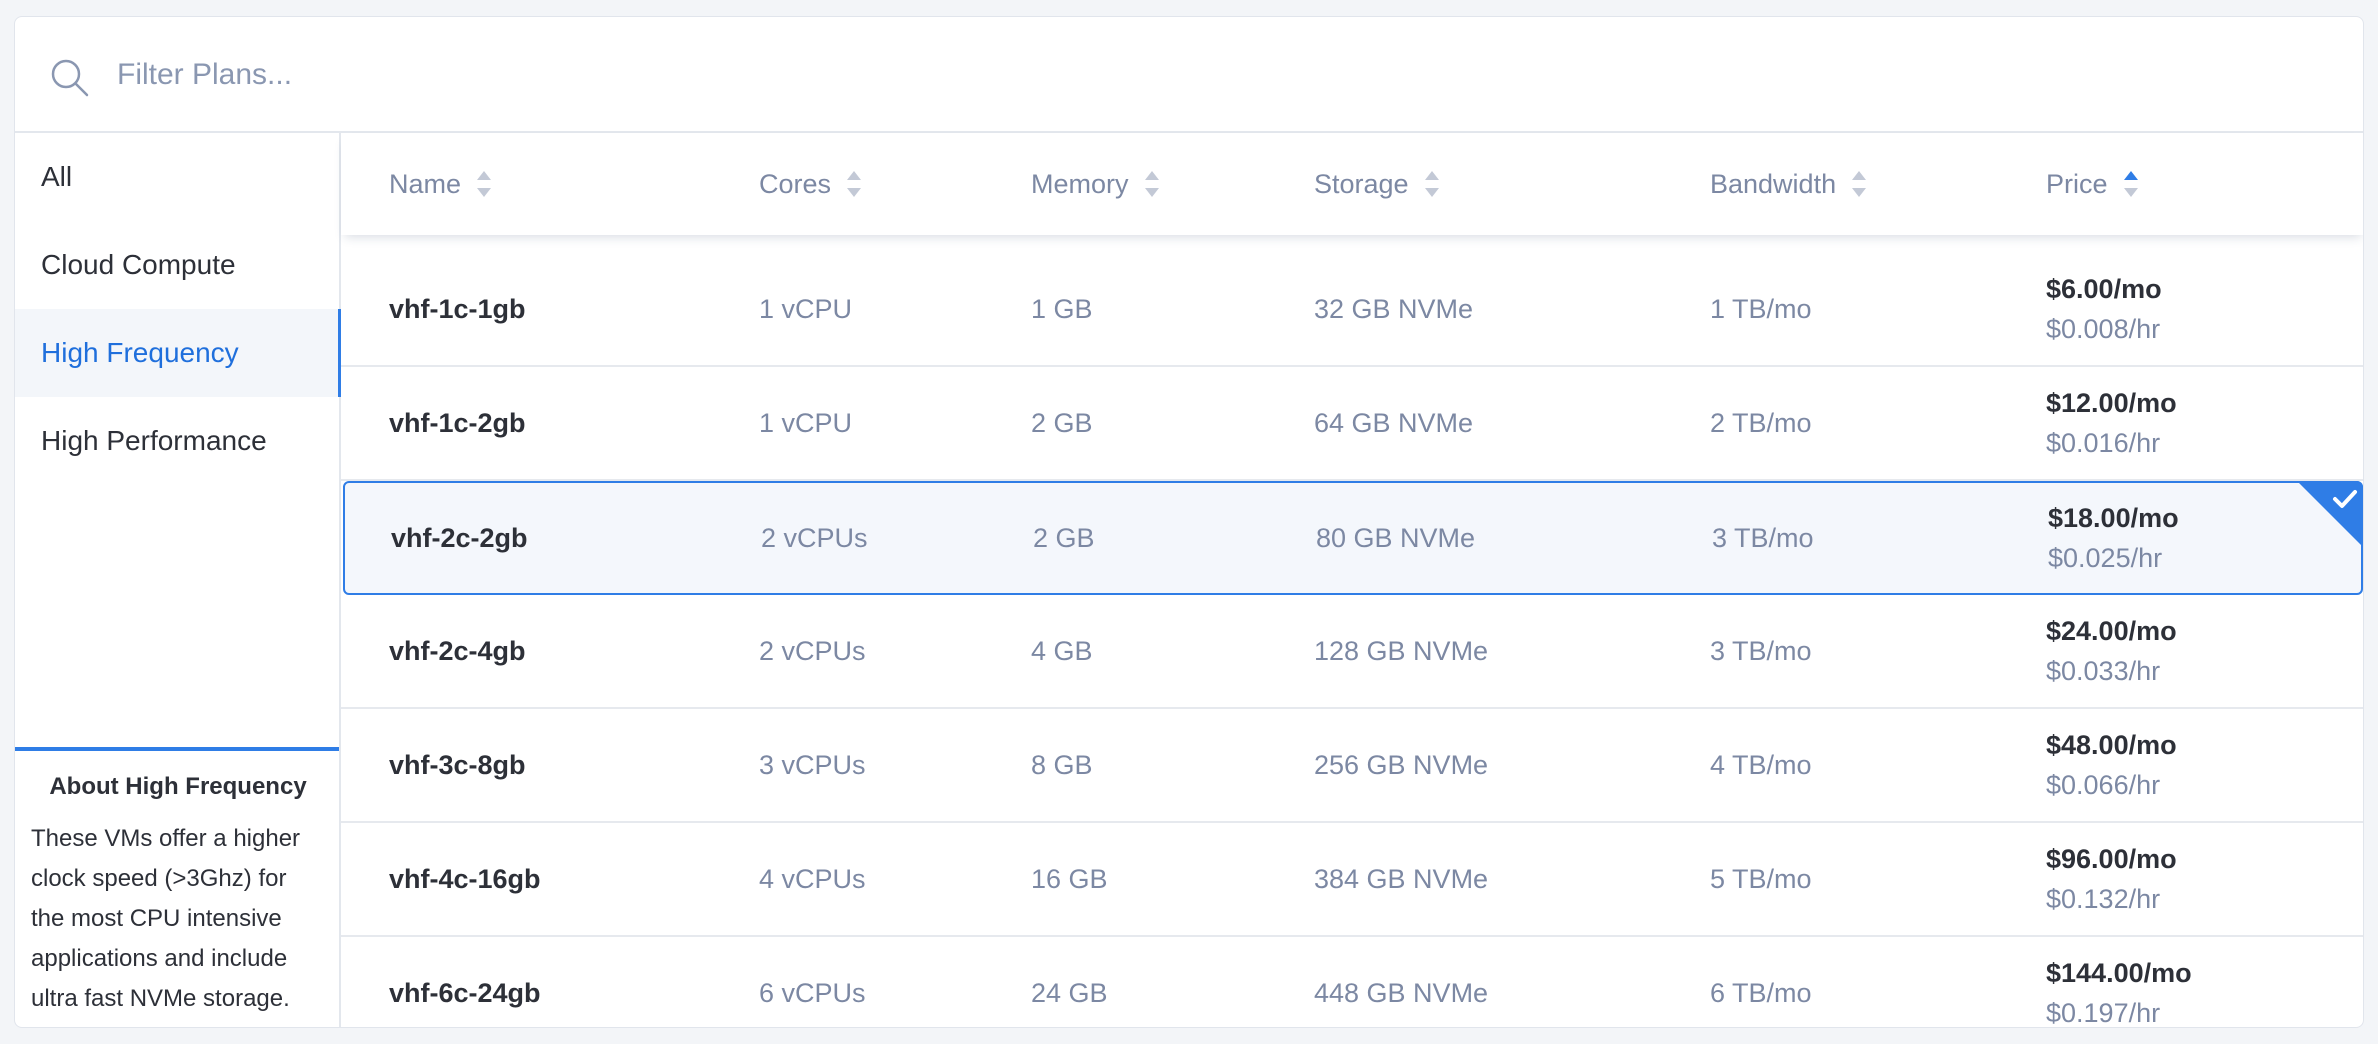 The image size is (2378, 1044). I want to click on checkmark-icon, so click(2330, 514).